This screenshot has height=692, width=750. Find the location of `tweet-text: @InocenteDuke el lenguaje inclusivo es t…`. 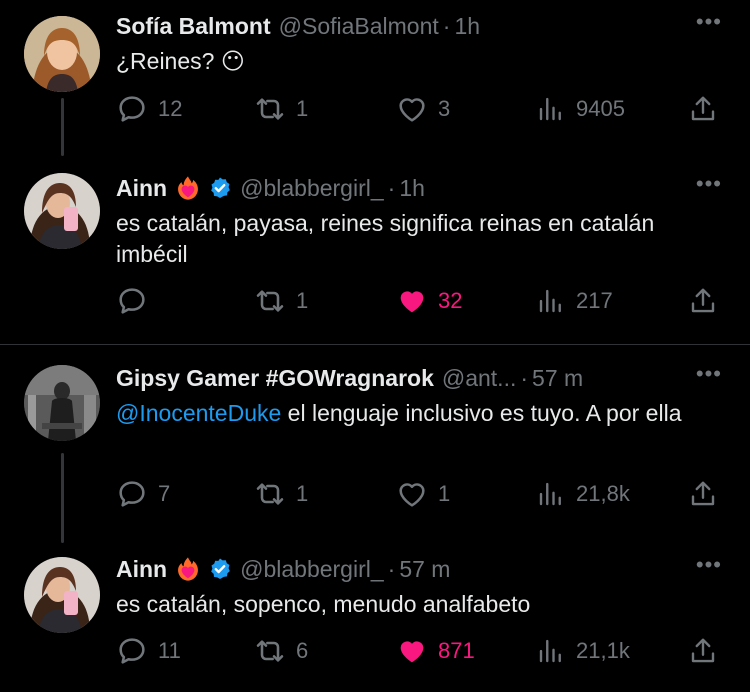

tweet-text: @InocenteDuke el lenguaje inclusivo es t… is located at coordinates (419, 413).